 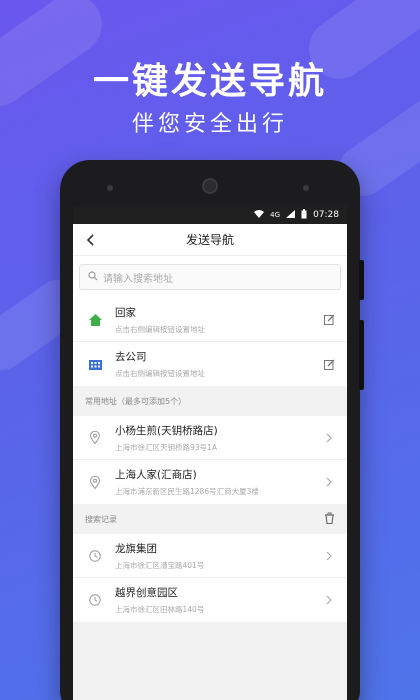 I want to click on shortcut-company: 去公司 点击右侧编辑按钮设置地址, so click(x=210, y=364).